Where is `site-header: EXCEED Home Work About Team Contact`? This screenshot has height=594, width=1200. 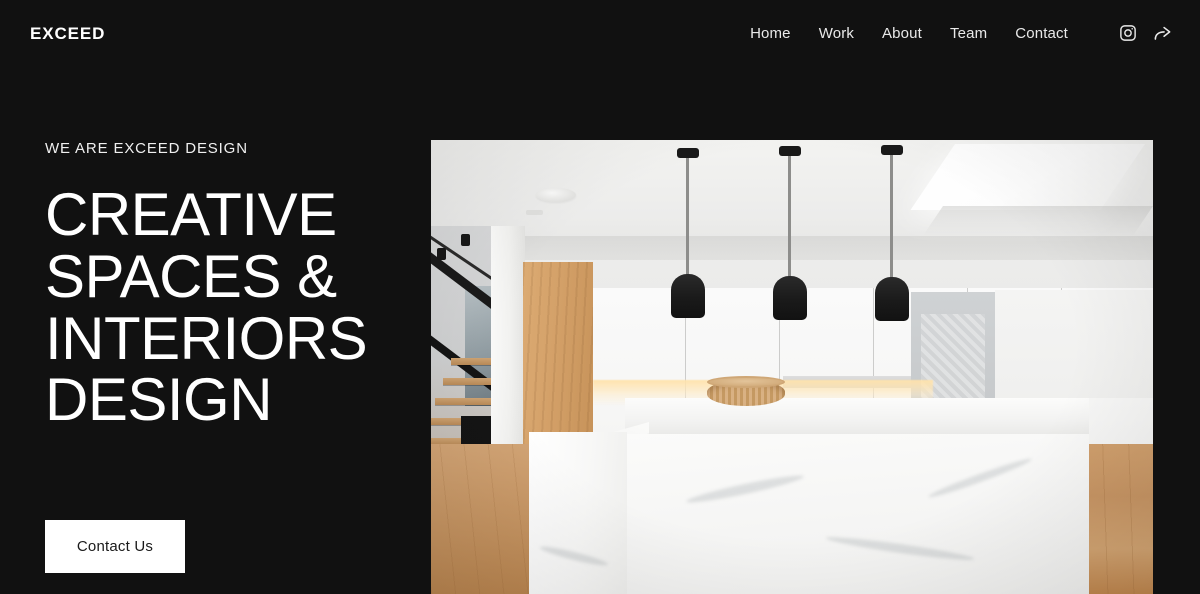 site-header: EXCEED Home Work About Team Contact is located at coordinates (600, 33).